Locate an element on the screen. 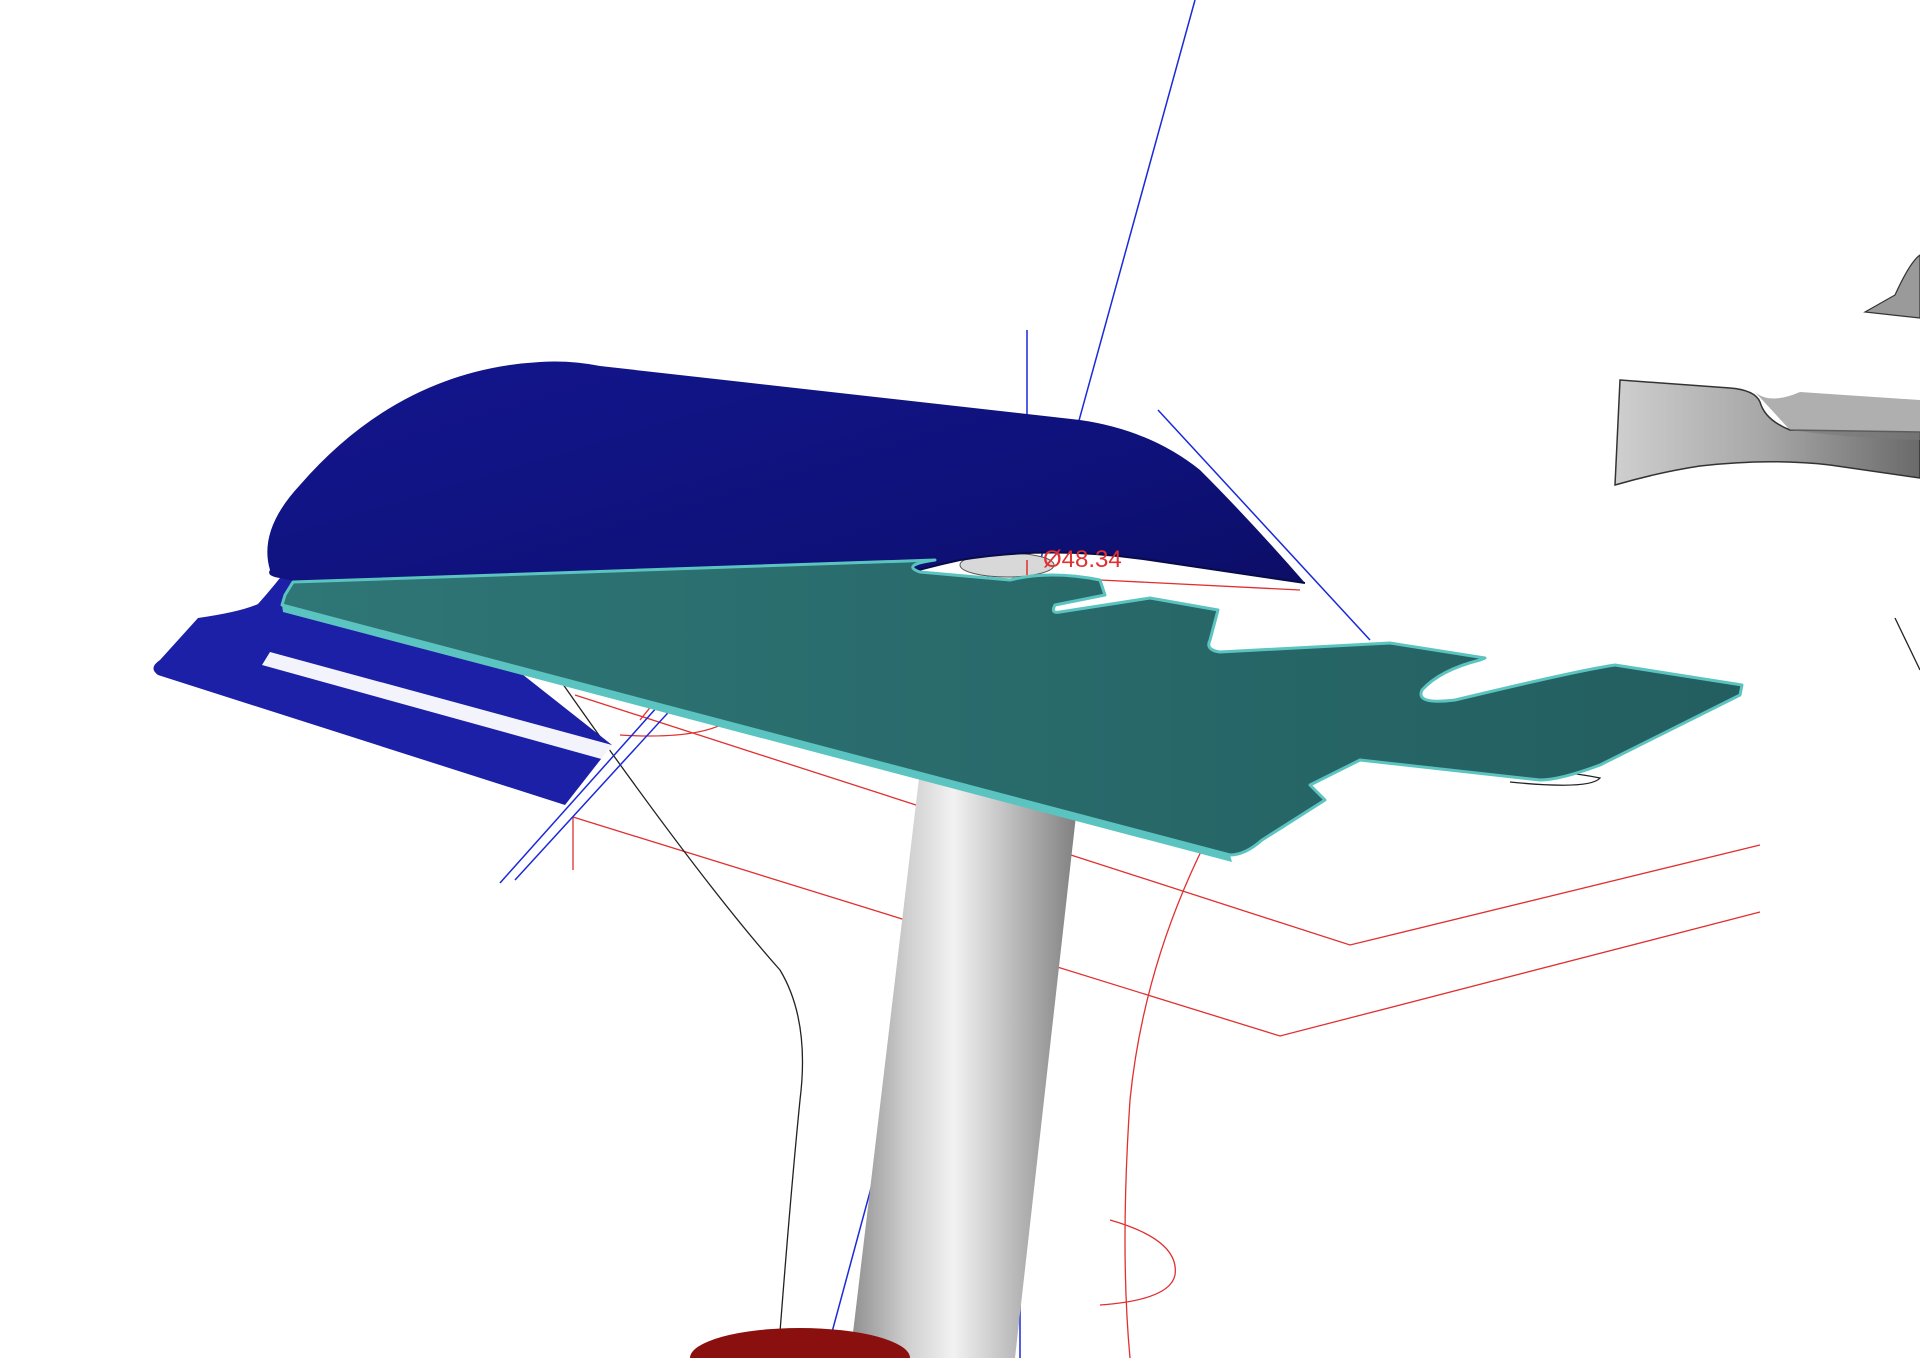 This screenshot has width=1920, height=1358. bracket-part is located at coordinates (1891, 286).